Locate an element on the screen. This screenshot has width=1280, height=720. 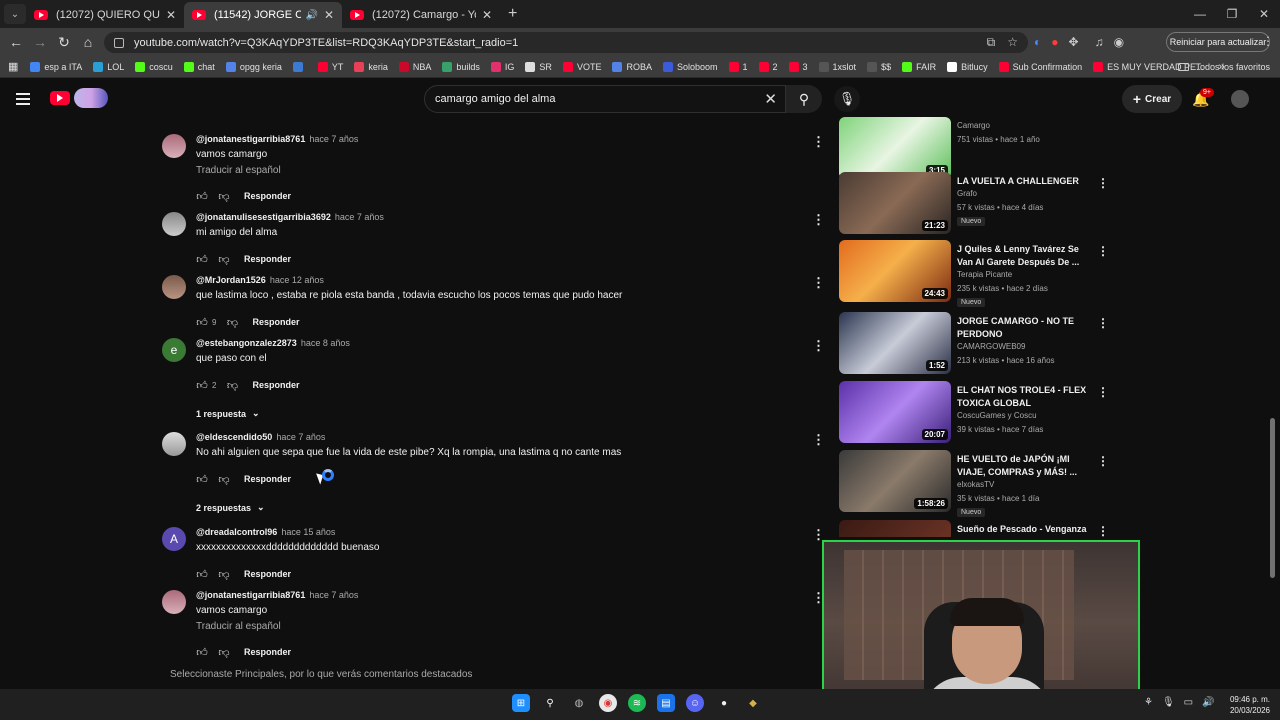
media-control-icon: ♫ is located at coordinates (1099, 42).